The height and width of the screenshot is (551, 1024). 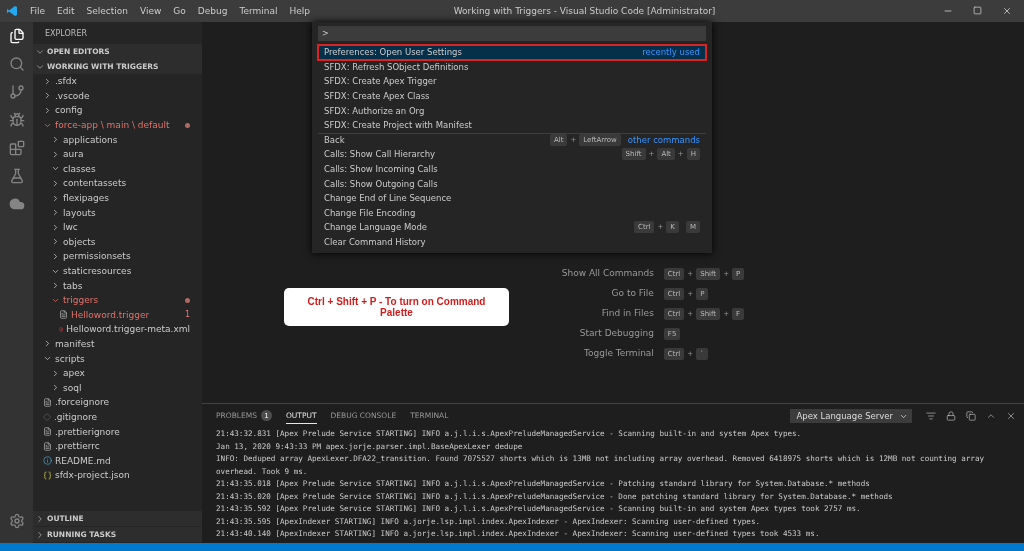 What do you see at coordinates (117, 417) in the screenshot?
I see `explorer-entry: .gitignore` at bounding box center [117, 417].